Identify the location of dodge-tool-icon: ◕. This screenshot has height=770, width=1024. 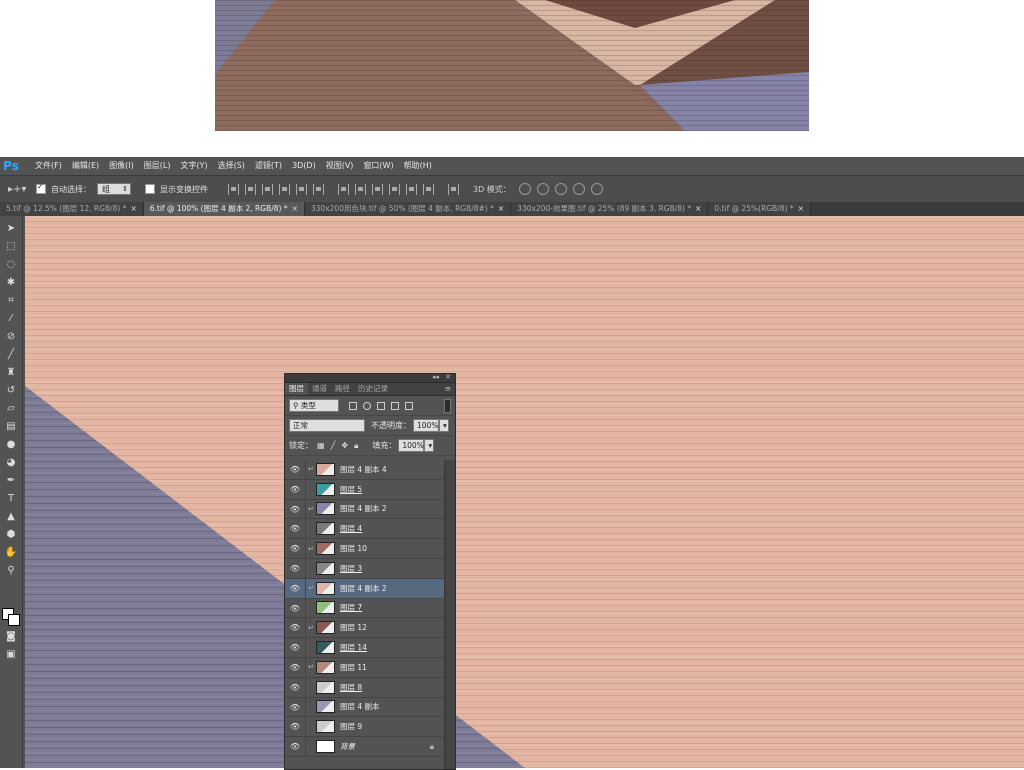
(11, 463).